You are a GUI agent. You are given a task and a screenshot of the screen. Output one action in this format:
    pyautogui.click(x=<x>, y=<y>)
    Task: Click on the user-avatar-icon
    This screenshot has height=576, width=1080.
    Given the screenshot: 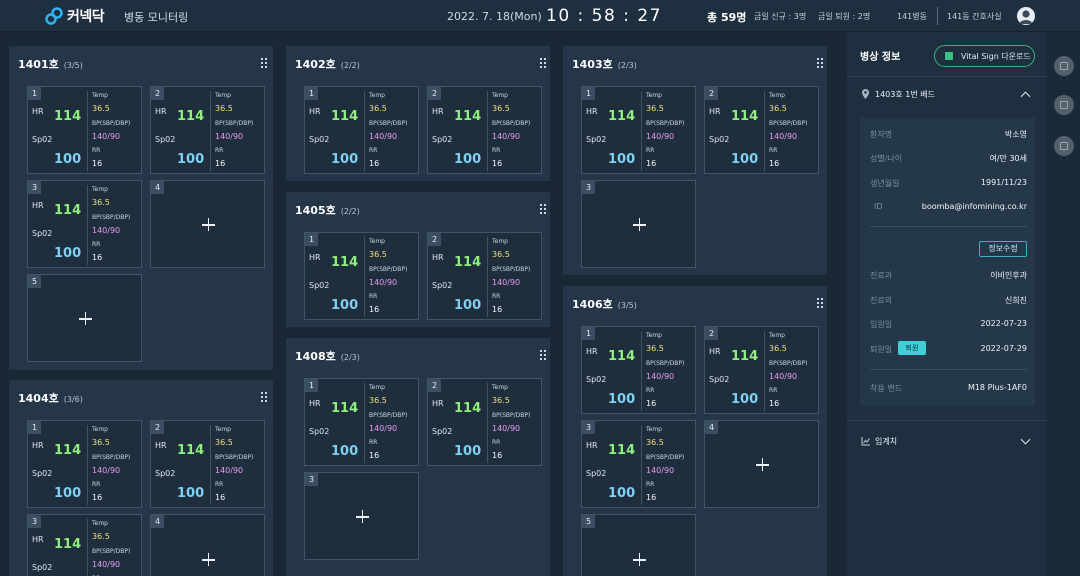 What is the action you would take?
    pyautogui.click(x=1026, y=16)
    